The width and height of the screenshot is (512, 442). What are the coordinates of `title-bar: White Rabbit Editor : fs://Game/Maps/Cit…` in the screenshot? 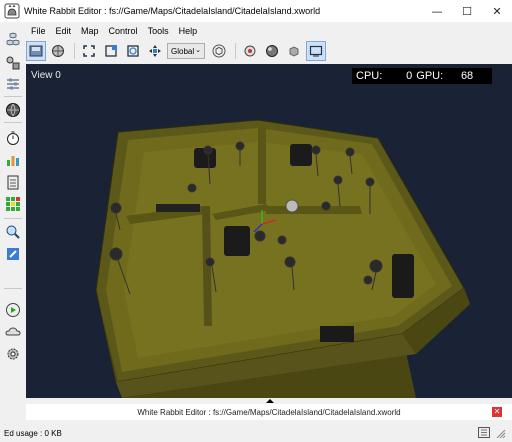 It's located at (256, 11).